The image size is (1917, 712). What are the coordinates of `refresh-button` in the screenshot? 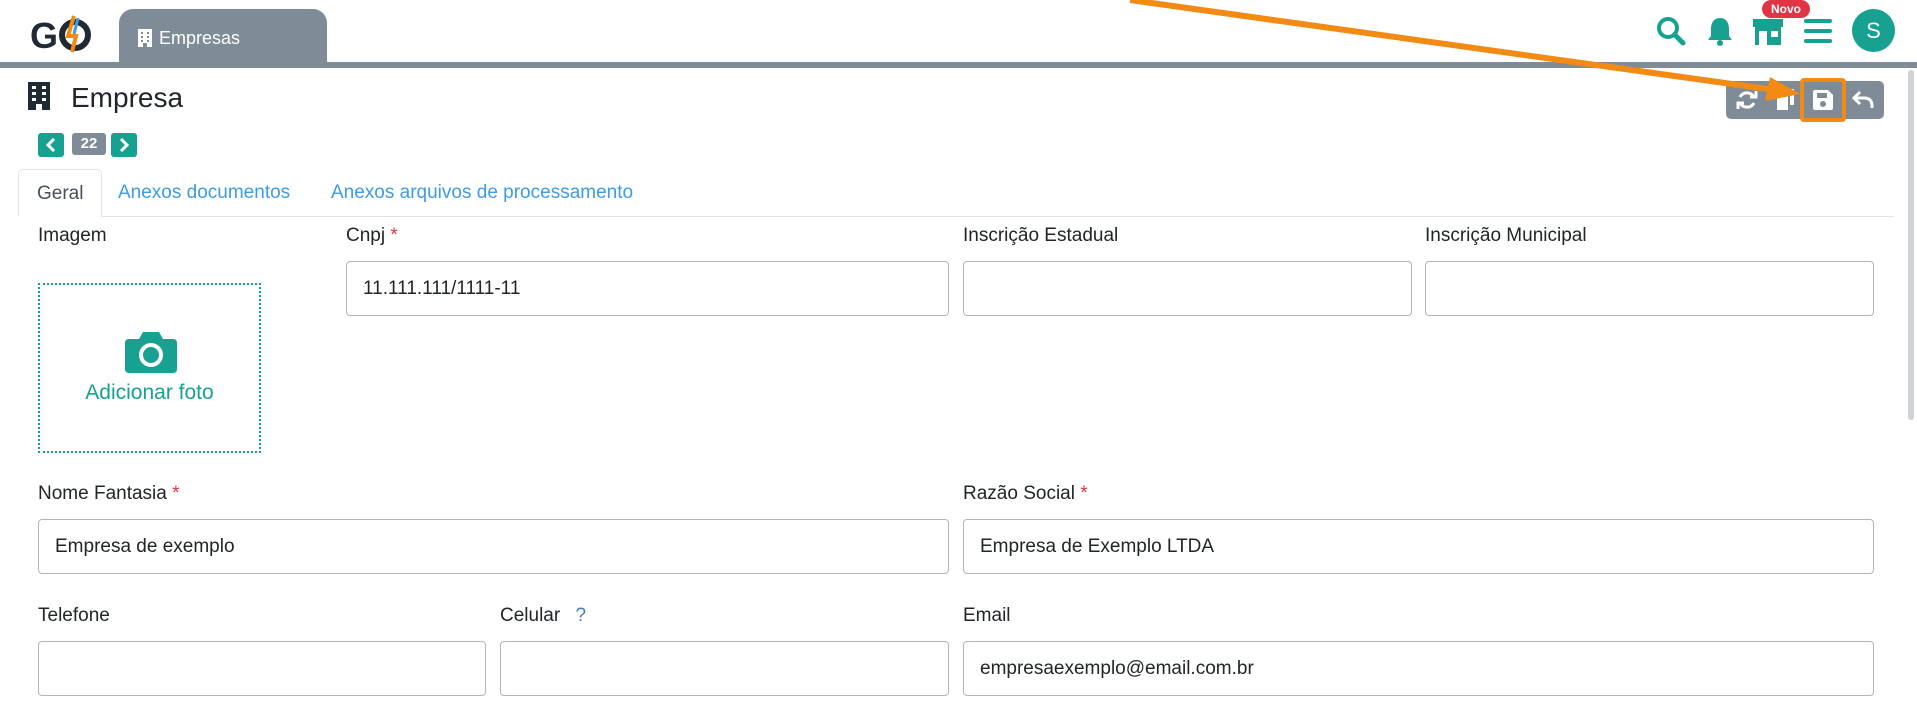 It's located at (1747, 100).